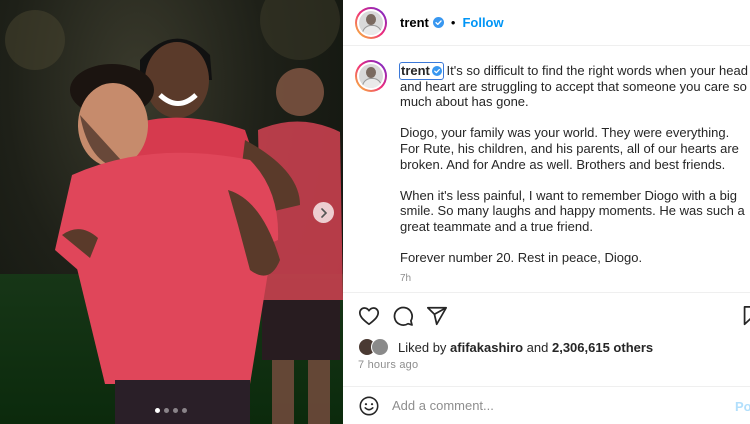 This screenshot has height=424, width=750. What do you see at coordinates (380, 347) in the screenshot?
I see `liker-avatar` at bounding box center [380, 347].